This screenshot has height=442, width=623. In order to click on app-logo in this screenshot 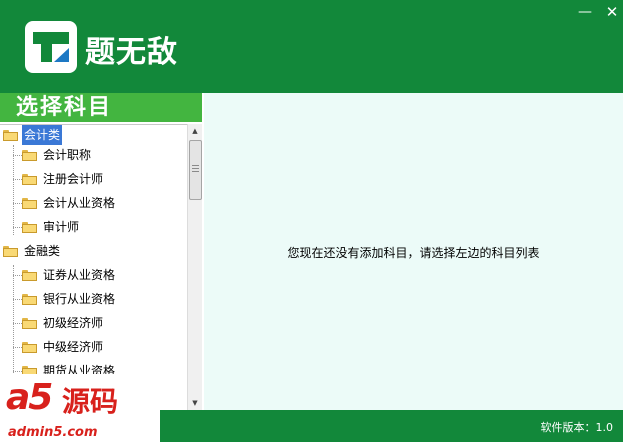, I will do `click(51, 47)`.